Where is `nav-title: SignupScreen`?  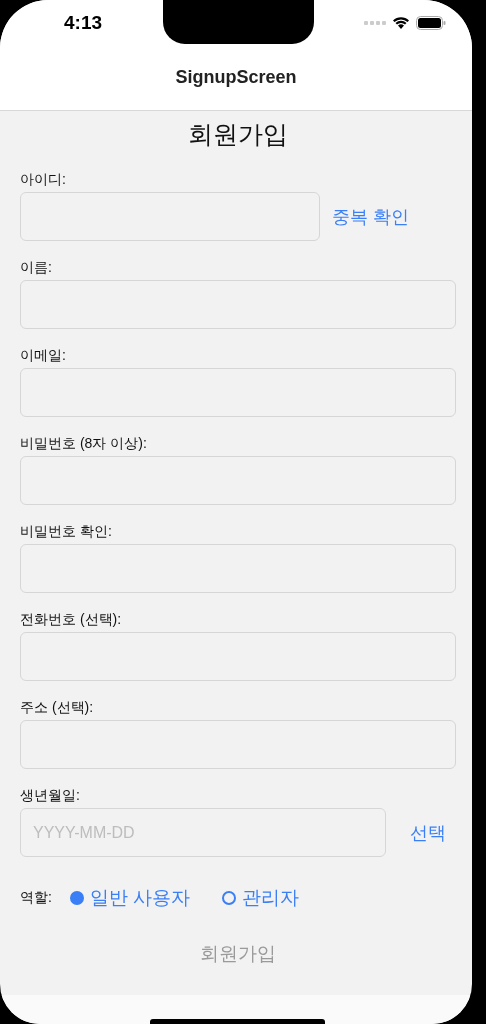 nav-title: SignupScreen is located at coordinates (236, 77).